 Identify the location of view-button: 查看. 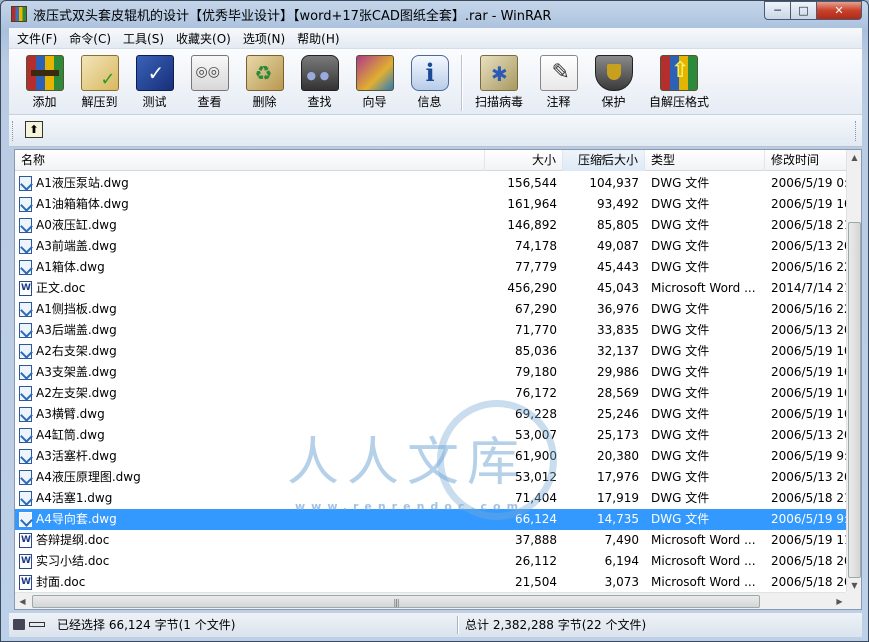
(209, 81).